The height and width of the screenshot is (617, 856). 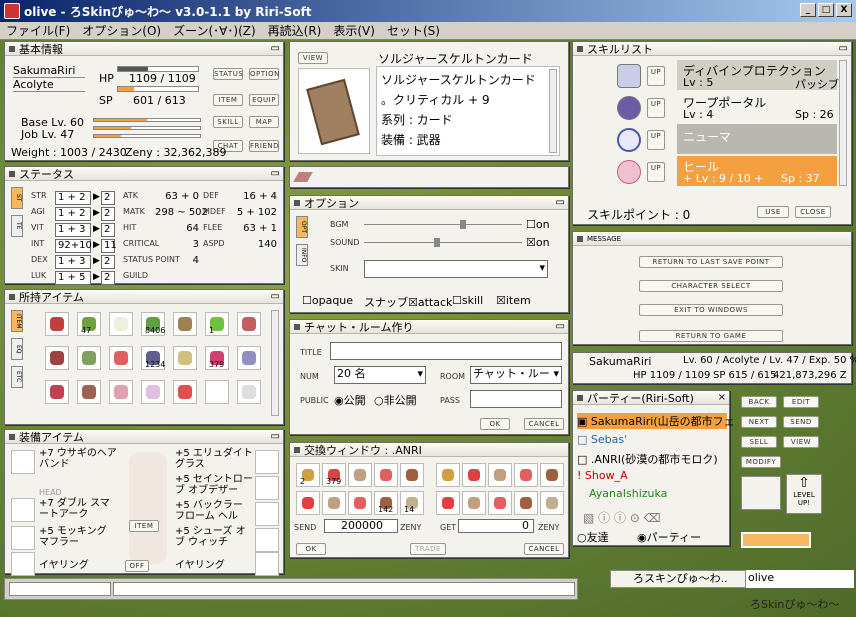 I want to click on item-button: ITEM, so click(x=228, y=100).